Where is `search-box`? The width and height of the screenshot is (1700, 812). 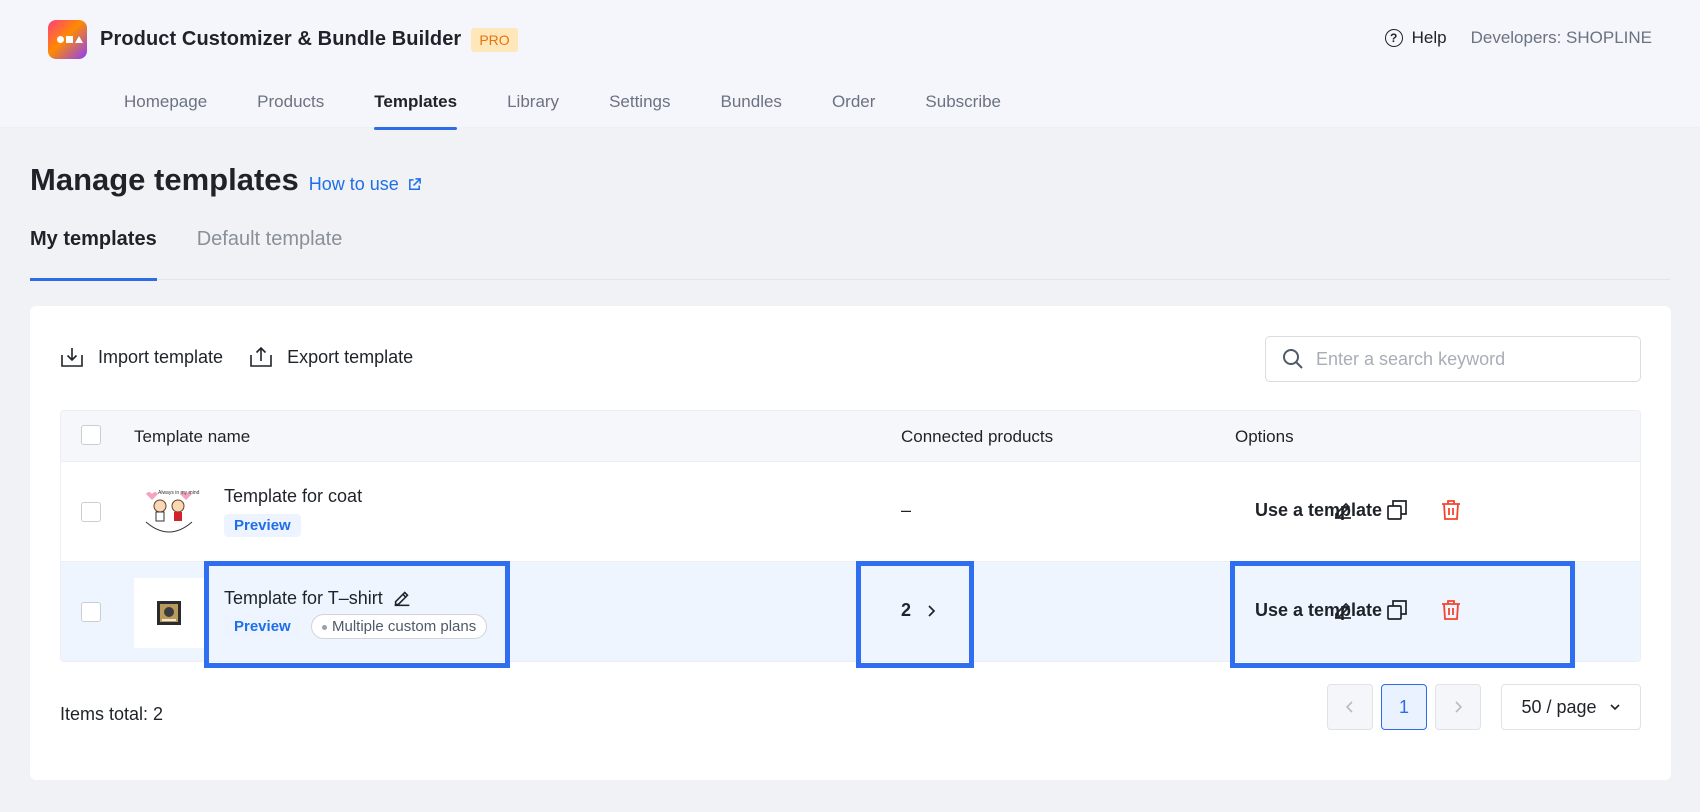 search-box is located at coordinates (1453, 359).